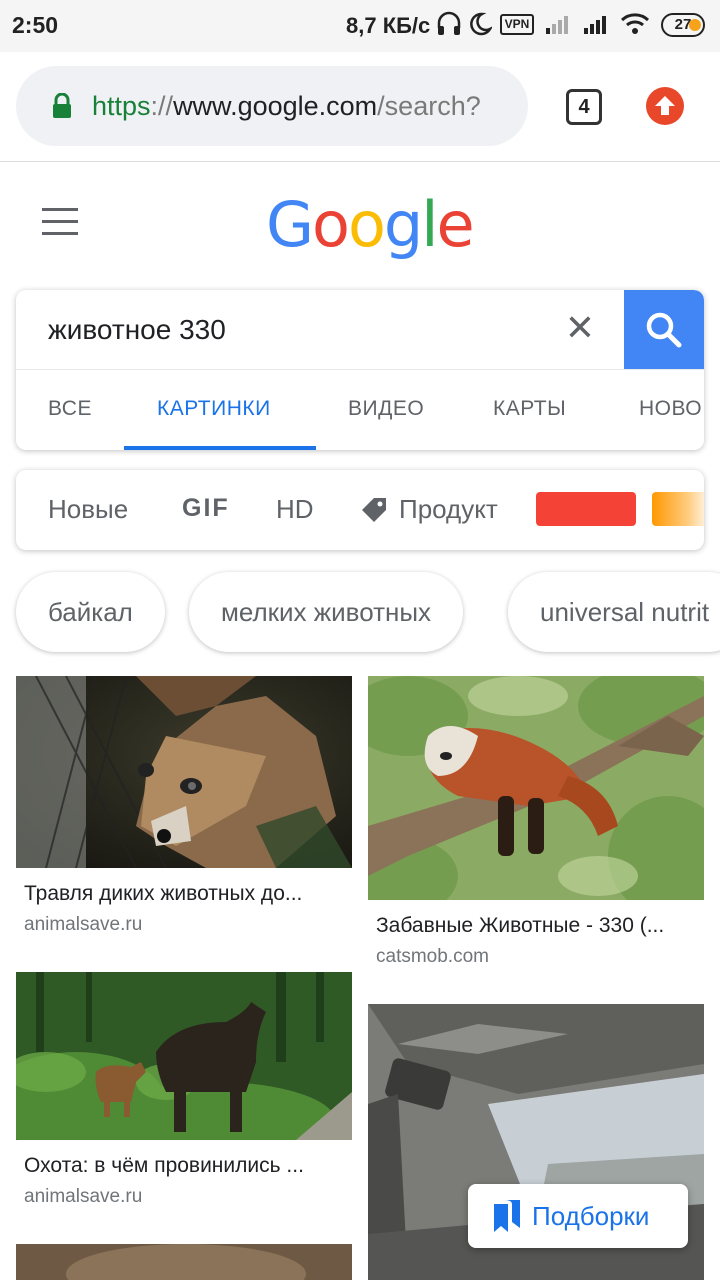  I want to click on tab-switcher-button: 4, so click(584, 107).